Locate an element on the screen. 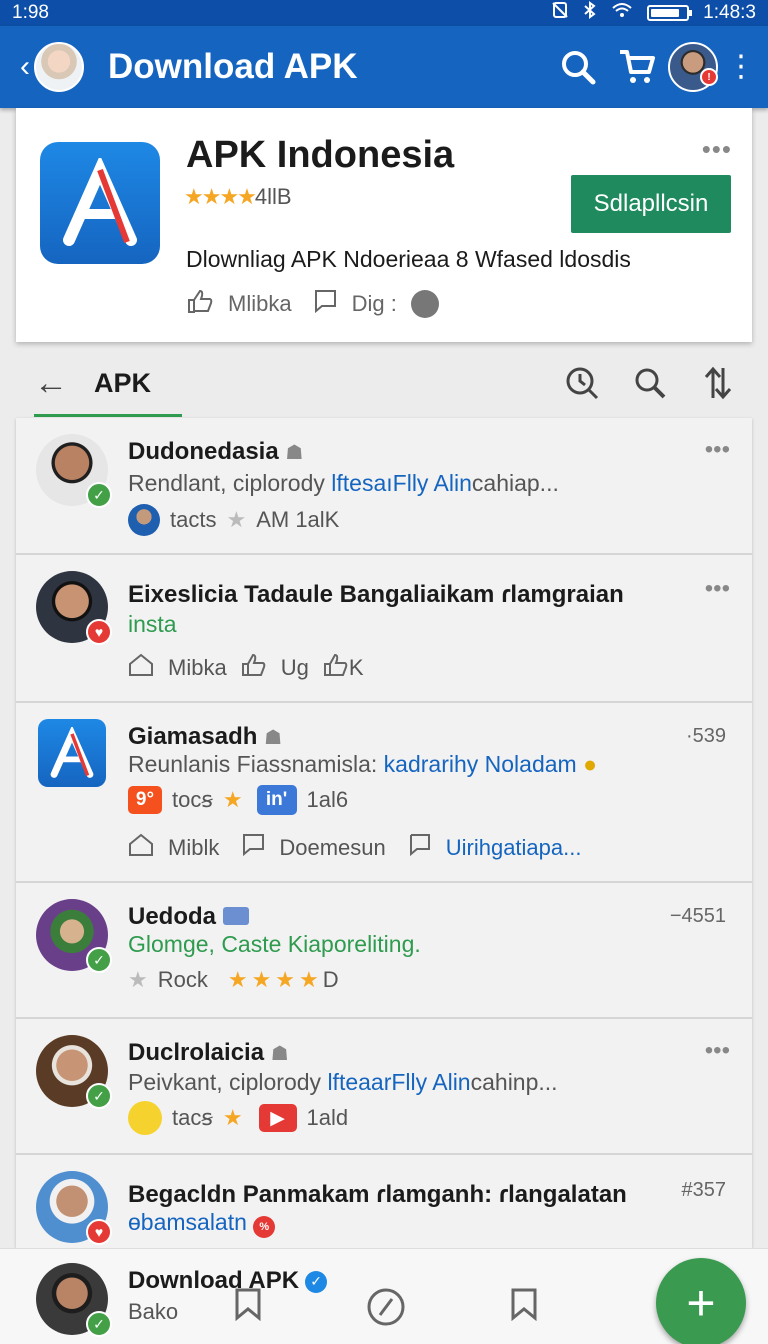 The image size is (768, 1344). verified-icon: ✓ is located at coordinates (316, 1281).